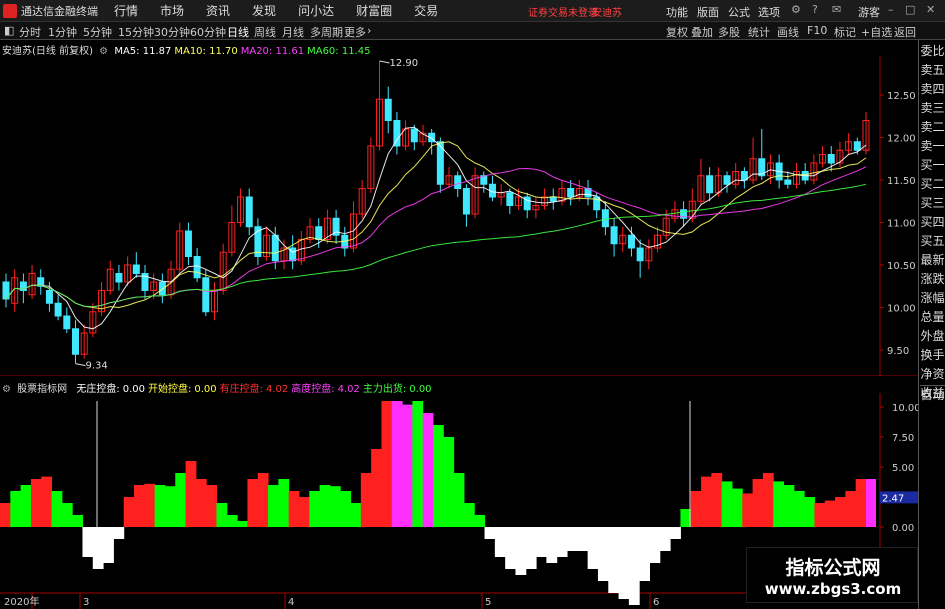  What do you see at coordinates (930, 9) in the screenshot?
I see `close-icon: ✕` at bounding box center [930, 9].